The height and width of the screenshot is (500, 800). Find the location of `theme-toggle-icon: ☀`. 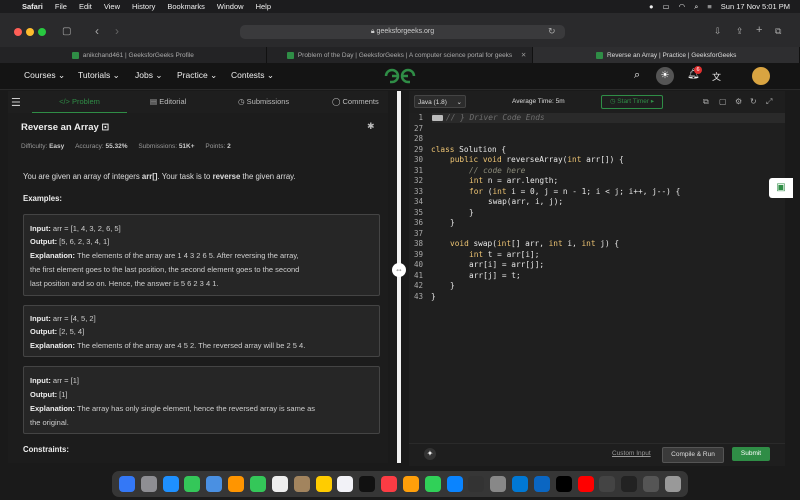

theme-toggle-icon: ☀ is located at coordinates (665, 76).